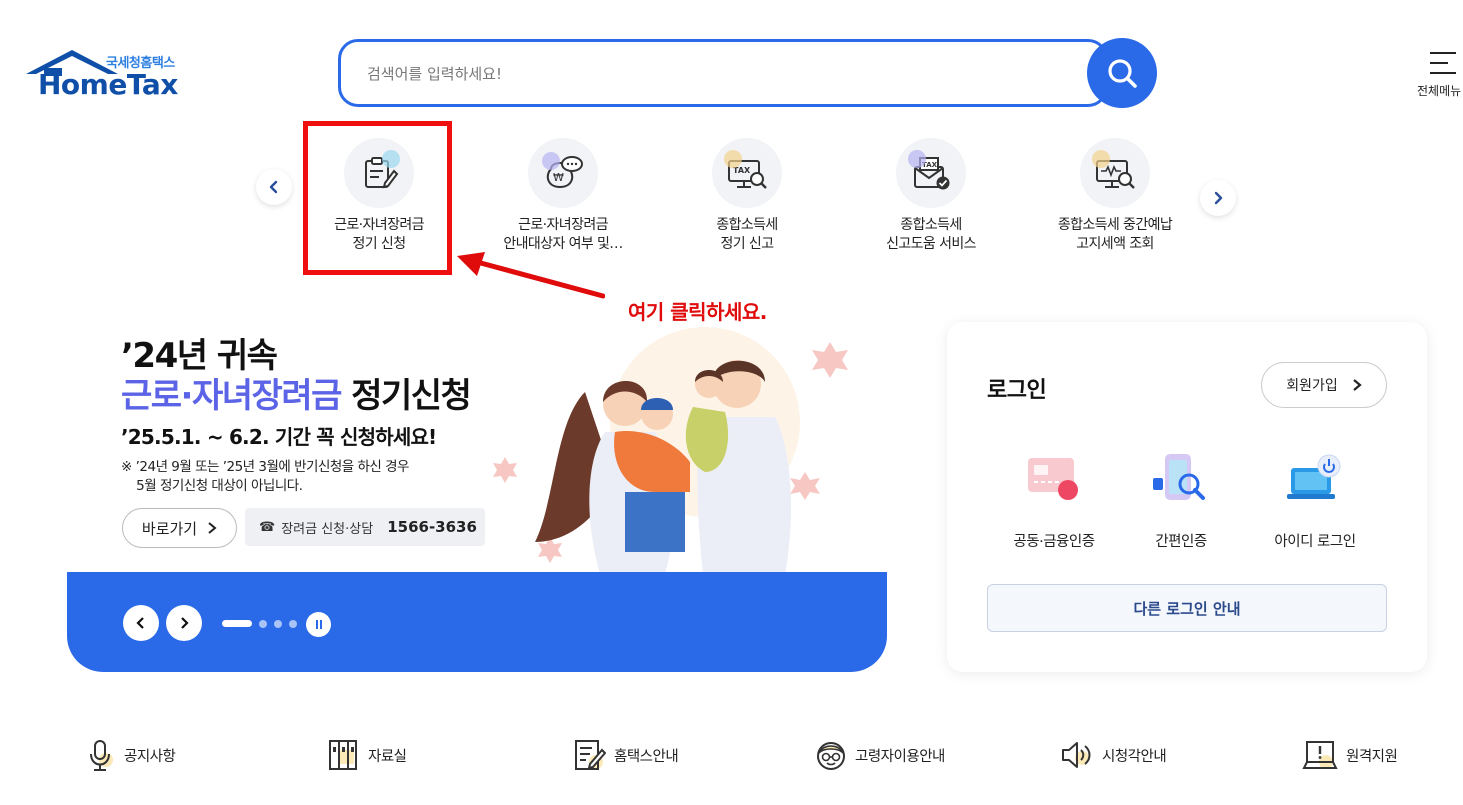  What do you see at coordinates (747, 203) in the screenshot?
I see `quick-menu-item: TAX 종합소득세 정기 신고` at bounding box center [747, 203].